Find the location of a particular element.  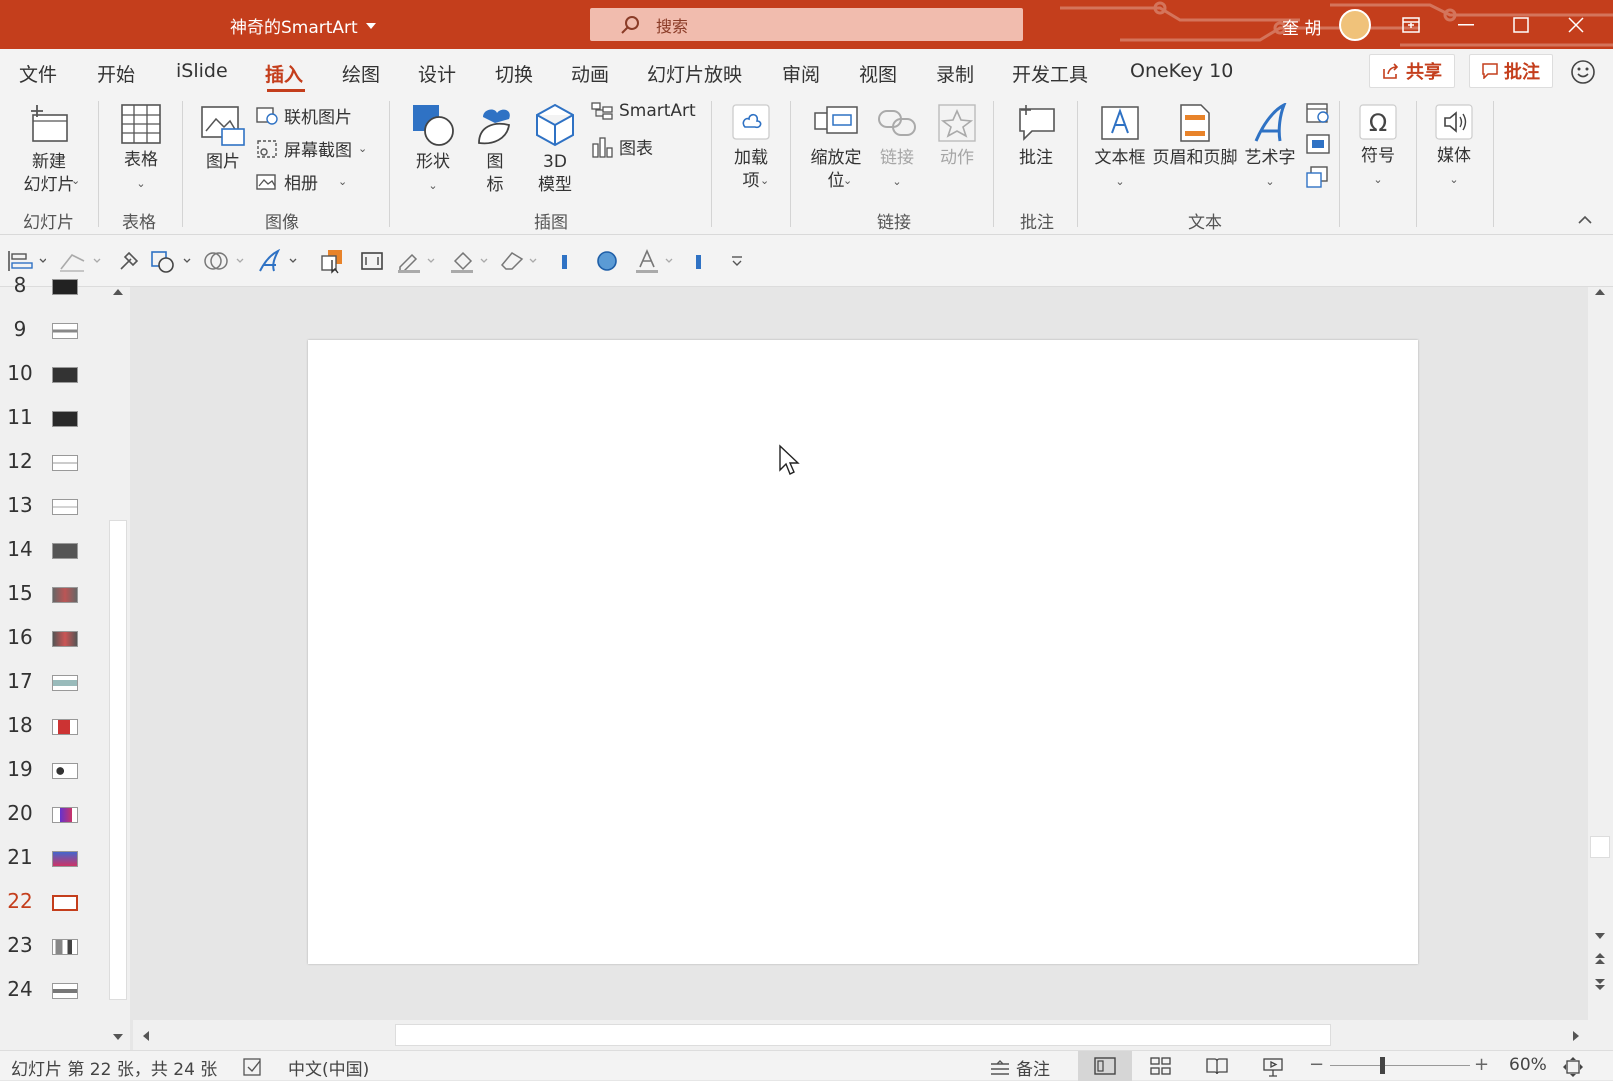

previous-slide-icon is located at coordinates (1600, 959).